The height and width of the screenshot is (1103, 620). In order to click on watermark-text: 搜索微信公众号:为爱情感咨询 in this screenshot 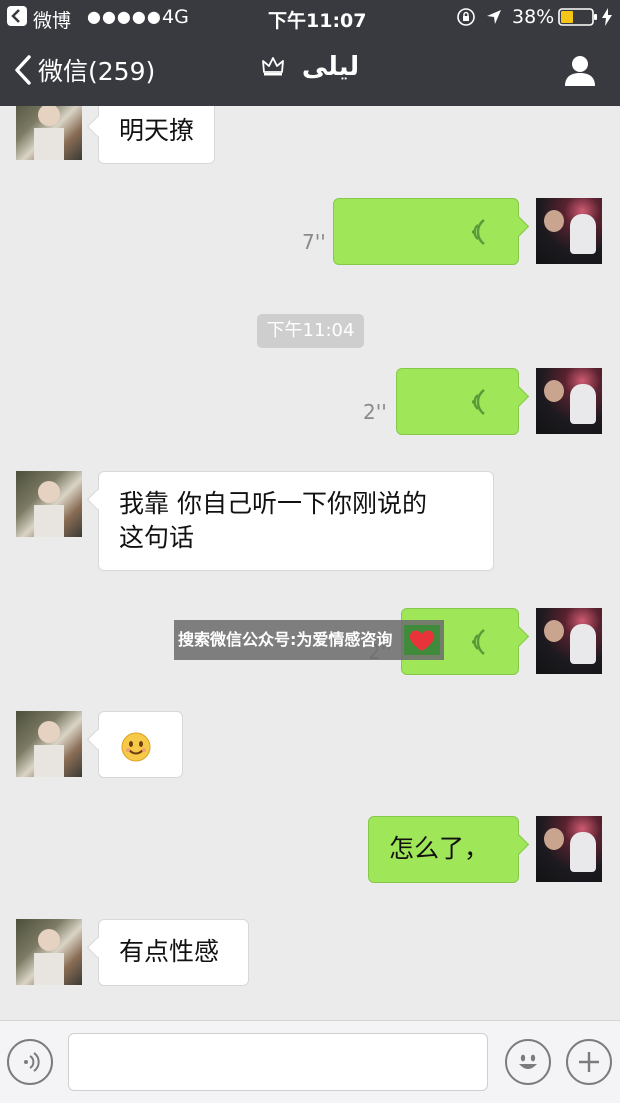, I will do `click(285, 639)`.